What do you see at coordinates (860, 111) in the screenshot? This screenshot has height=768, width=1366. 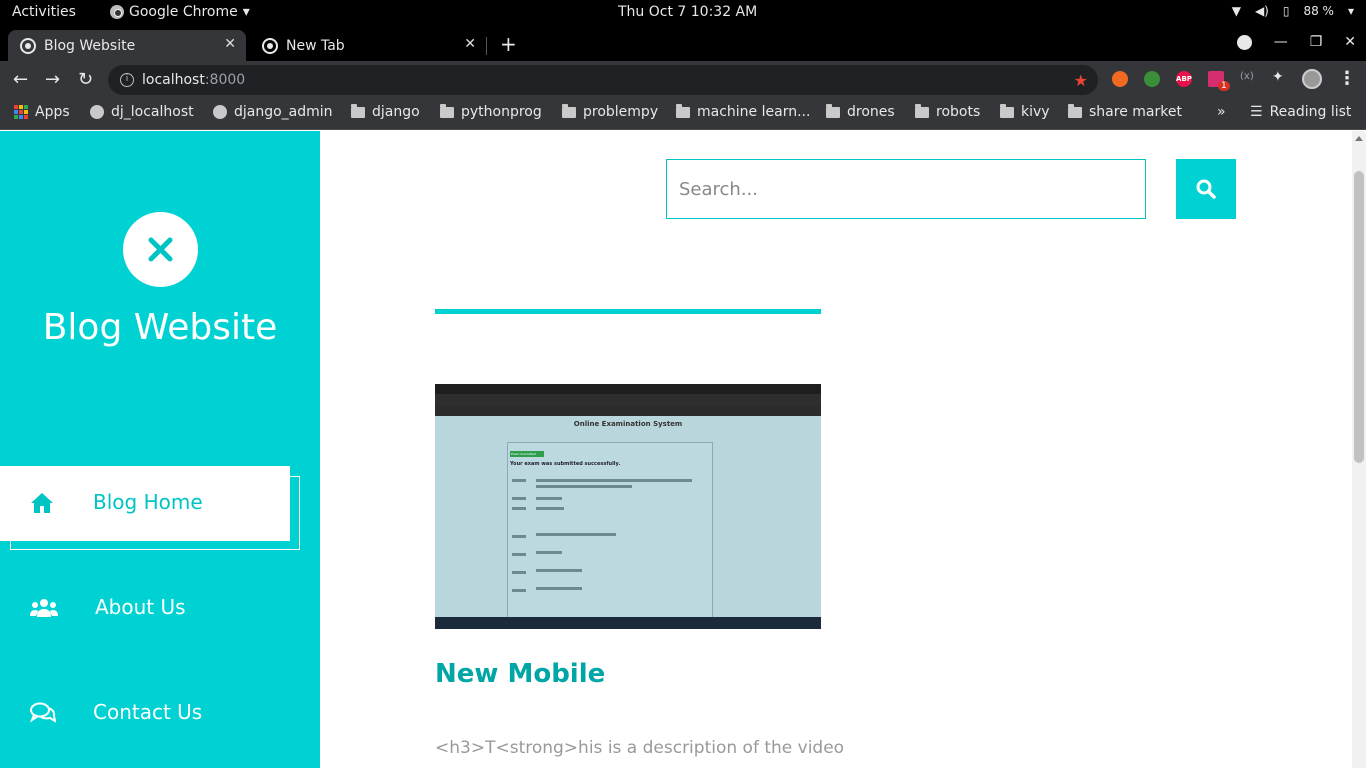 I see `bookmark-drones: drones` at bounding box center [860, 111].